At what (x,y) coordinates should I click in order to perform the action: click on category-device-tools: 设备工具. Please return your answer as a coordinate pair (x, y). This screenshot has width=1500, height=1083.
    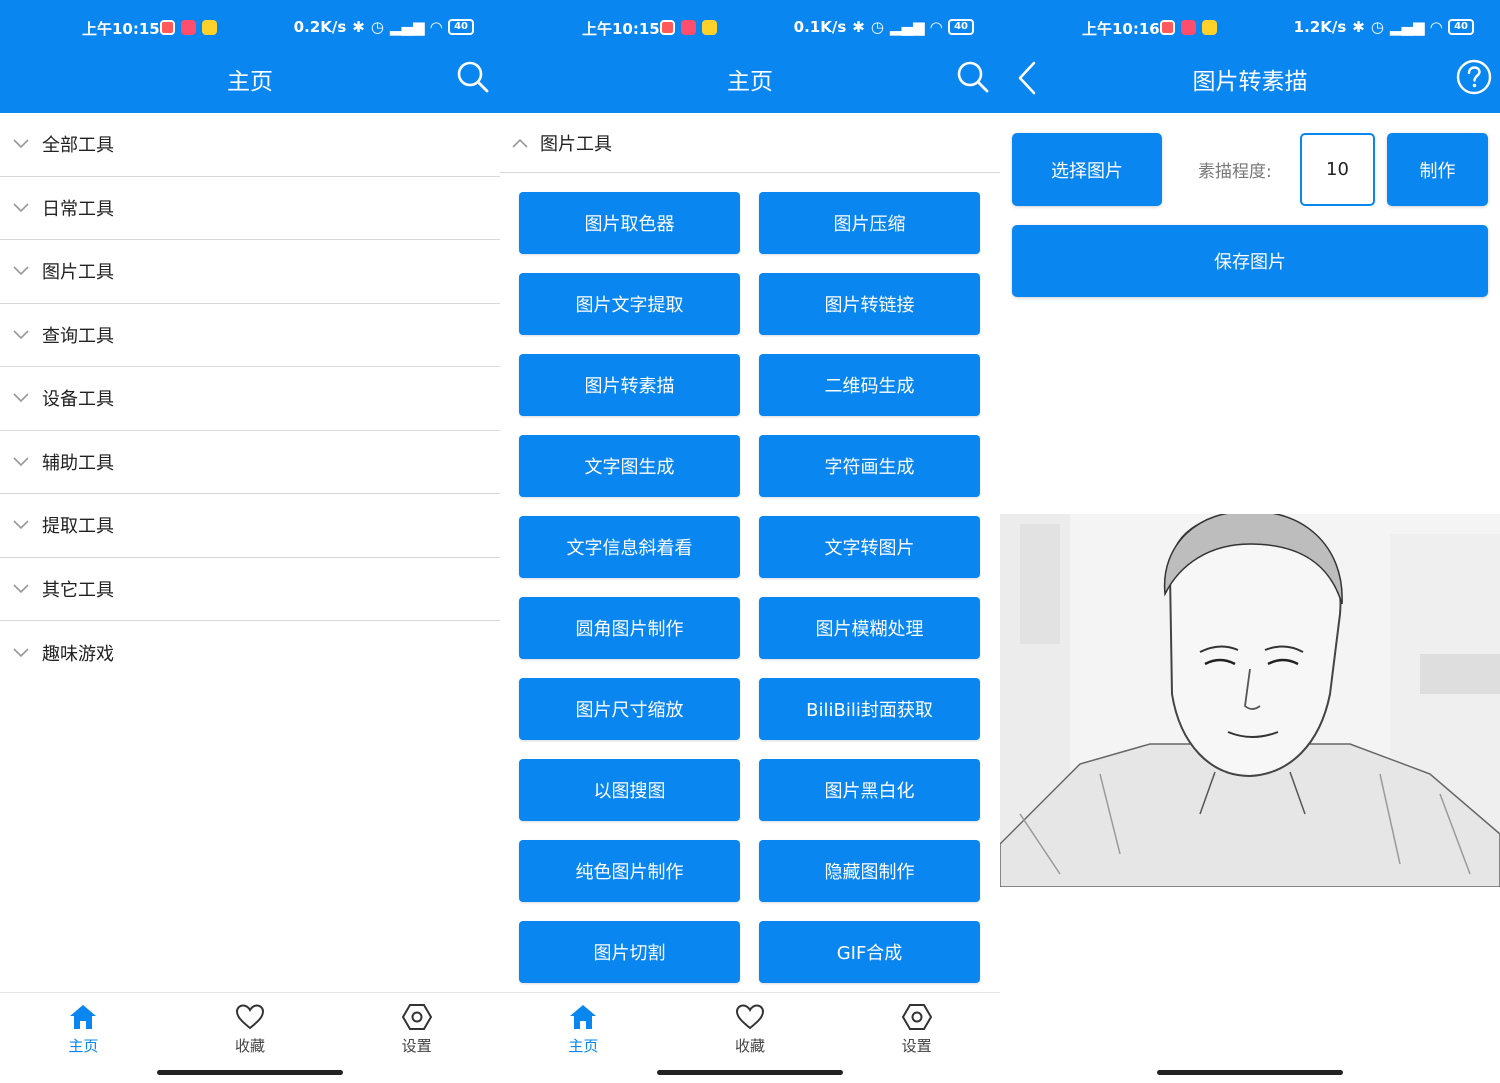
    Looking at the image, I should click on (250, 399).